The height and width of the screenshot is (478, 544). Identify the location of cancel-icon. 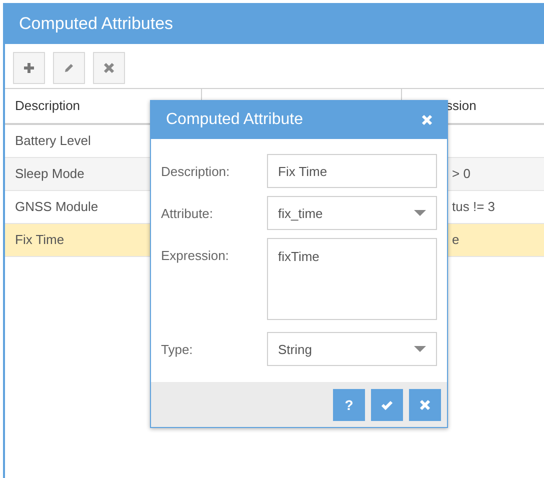
(425, 404).